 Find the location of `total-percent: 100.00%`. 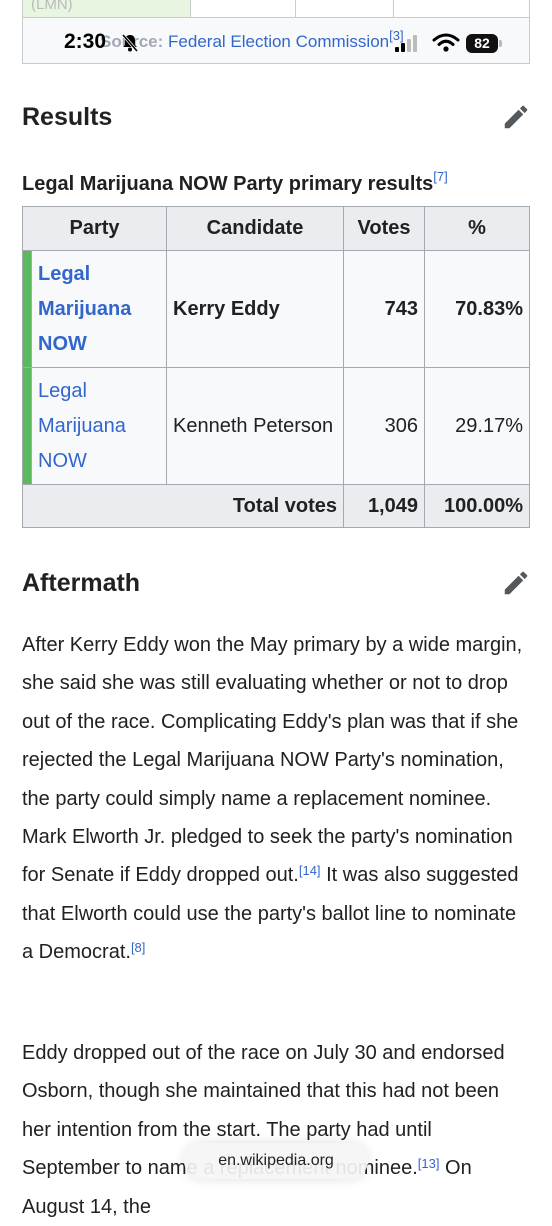

total-percent: 100.00% is located at coordinates (477, 506).